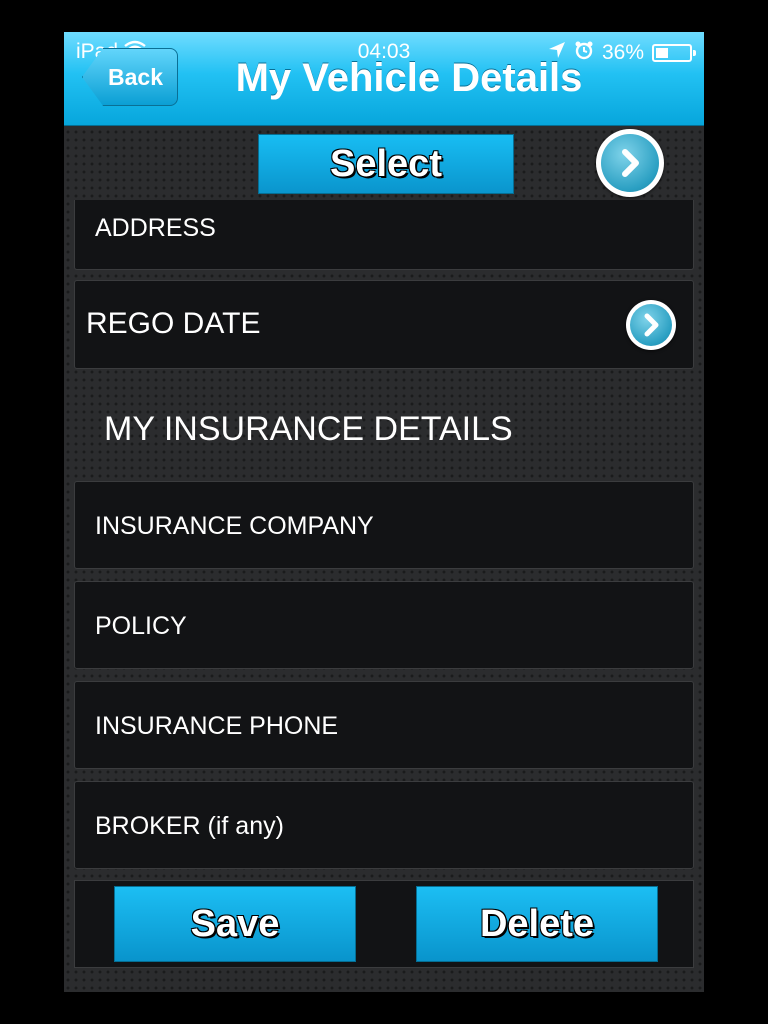 The width and height of the screenshot is (768, 1024). I want to click on address-field: ADDRESS, so click(384, 235).